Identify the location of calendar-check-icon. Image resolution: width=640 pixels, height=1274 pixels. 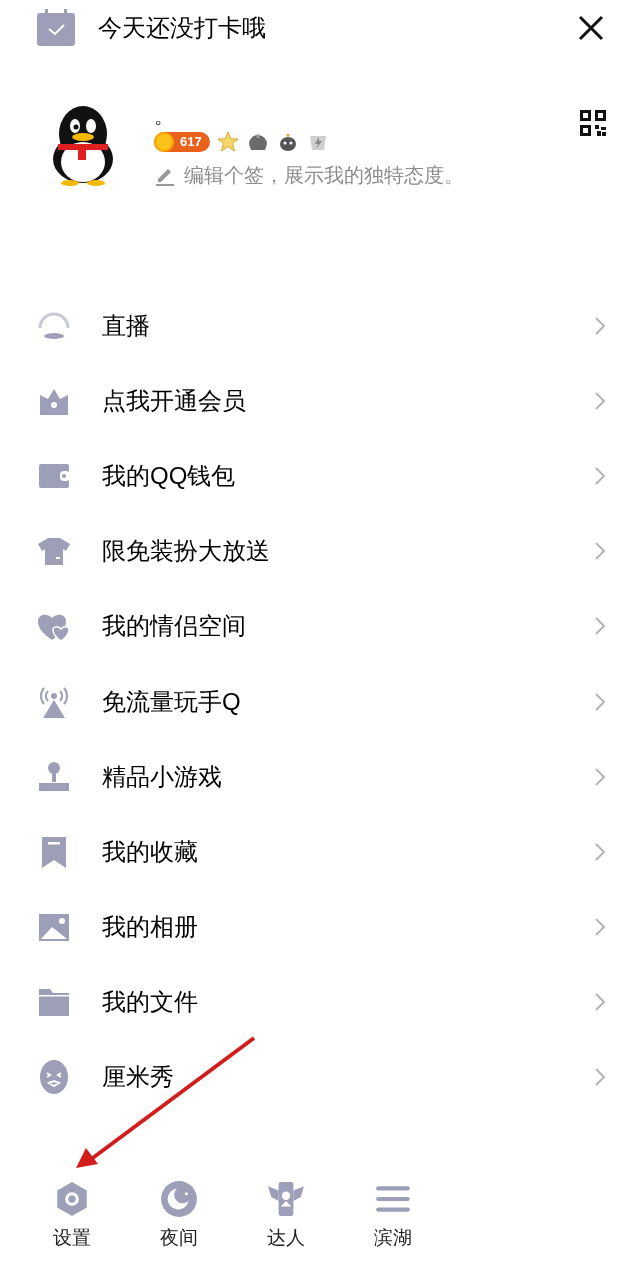
(56, 28).